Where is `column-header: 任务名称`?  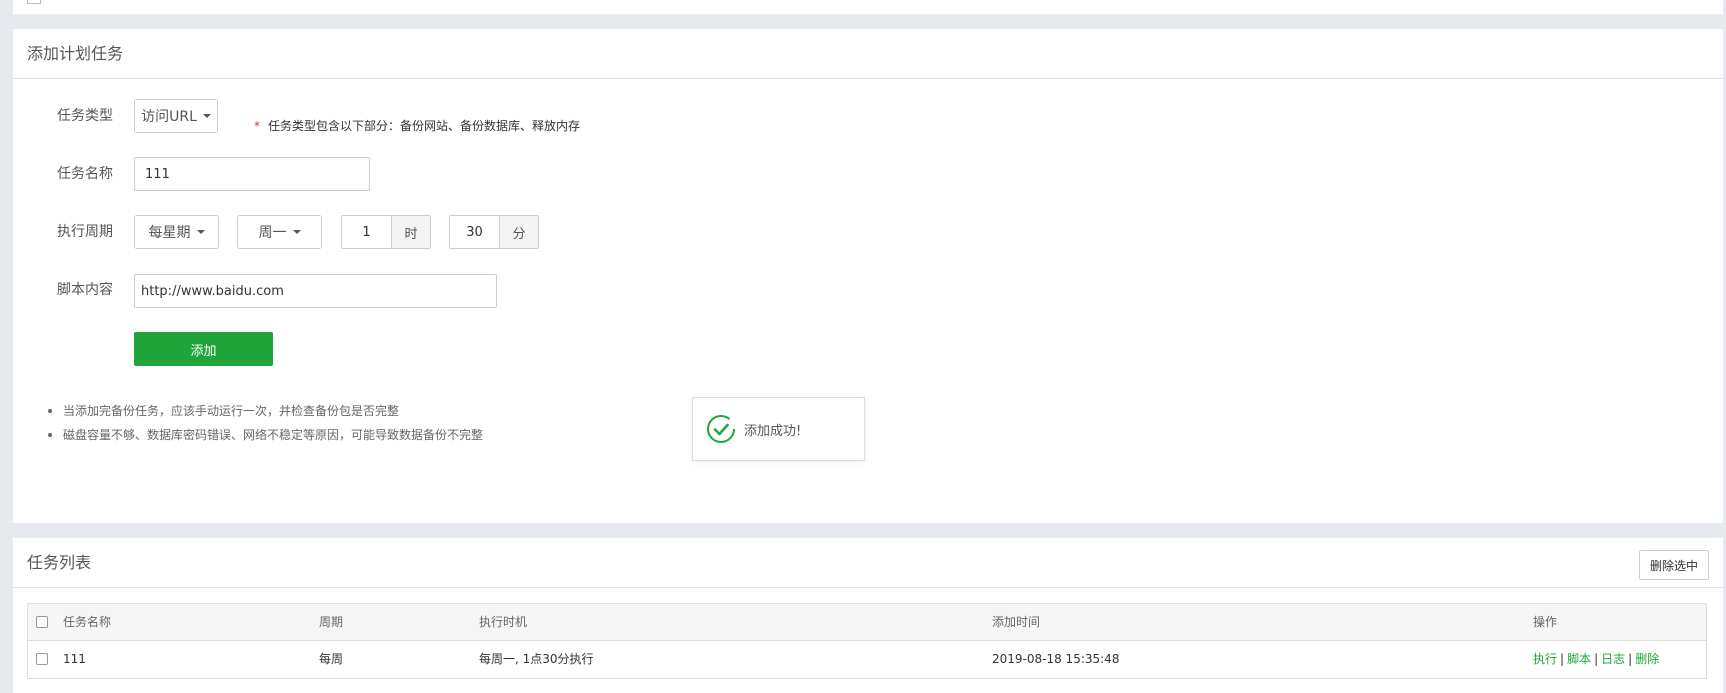 column-header: 任务名称 is located at coordinates (87, 622).